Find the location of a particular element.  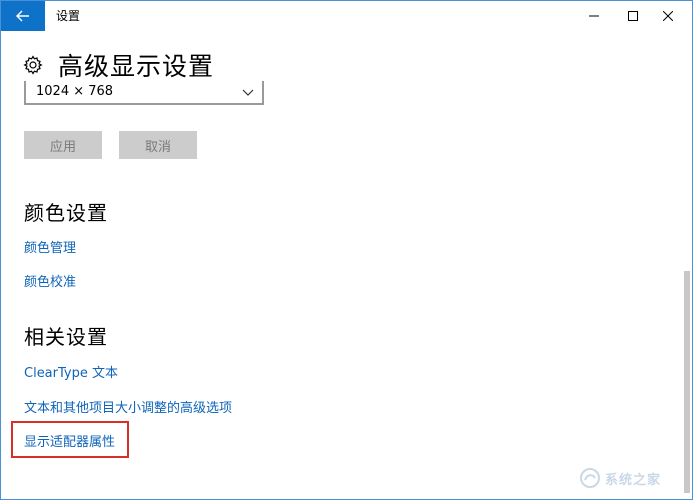

gear-icon is located at coordinates (33, 65).